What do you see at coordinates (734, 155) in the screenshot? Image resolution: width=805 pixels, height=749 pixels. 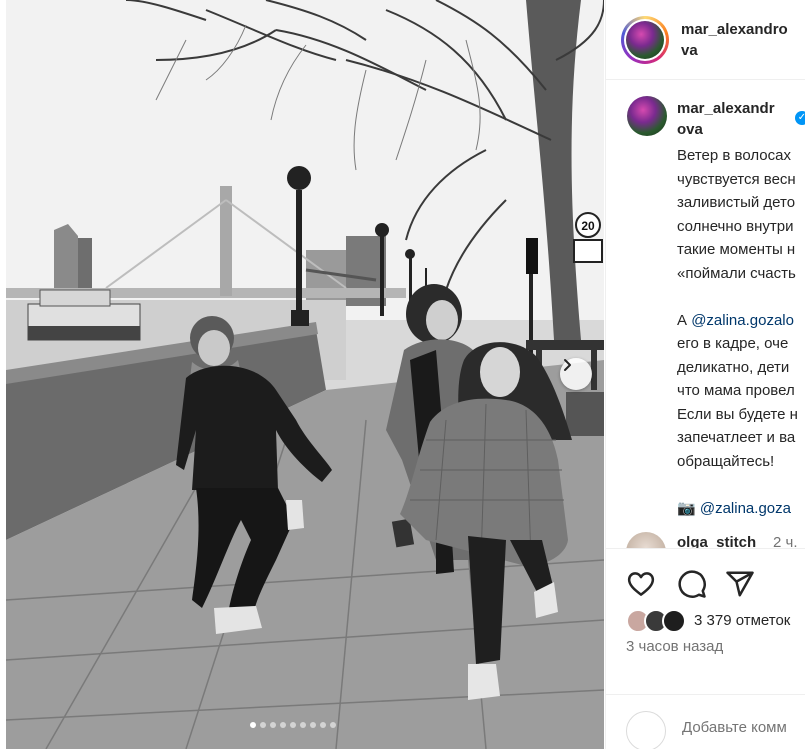 I see `caption-line: Ветер в волосах` at bounding box center [734, 155].